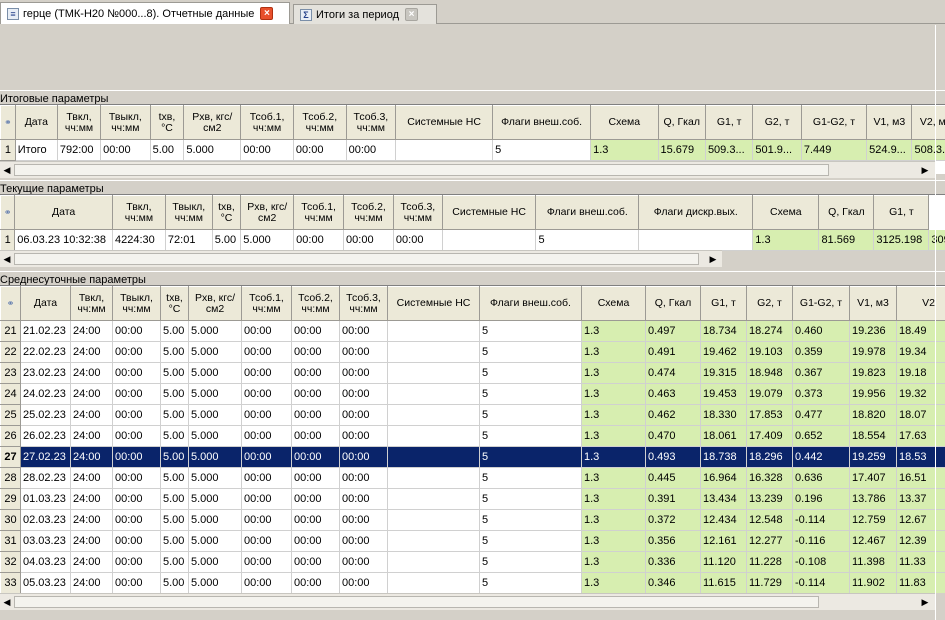  Describe the element at coordinates (7, 602) in the screenshot. I see `scroll-left-icon: ◀` at that location.